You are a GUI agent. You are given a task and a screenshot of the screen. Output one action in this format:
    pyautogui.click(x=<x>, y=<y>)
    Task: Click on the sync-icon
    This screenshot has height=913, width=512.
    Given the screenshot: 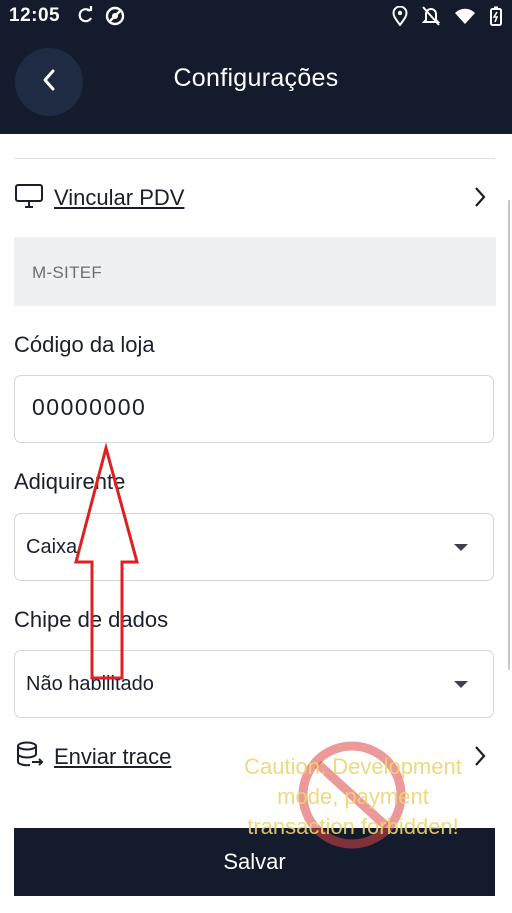 What is the action you would take?
    pyautogui.click(x=86, y=18)
    